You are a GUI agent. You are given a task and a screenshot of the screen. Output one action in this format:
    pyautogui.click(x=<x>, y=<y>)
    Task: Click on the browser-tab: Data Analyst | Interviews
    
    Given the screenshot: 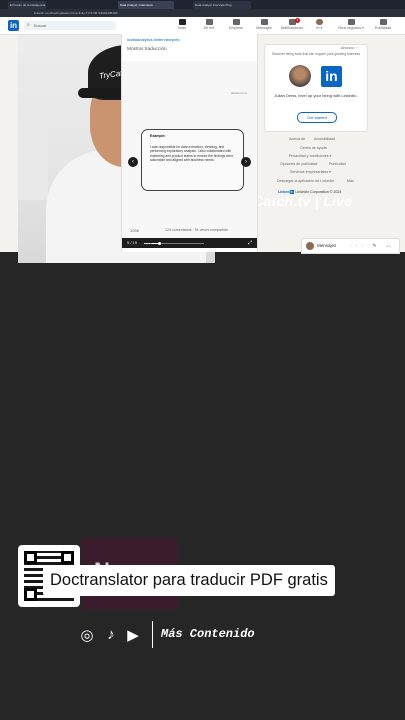 What is the action you would take?
    pyautogui.click(x=146, y=5)
    